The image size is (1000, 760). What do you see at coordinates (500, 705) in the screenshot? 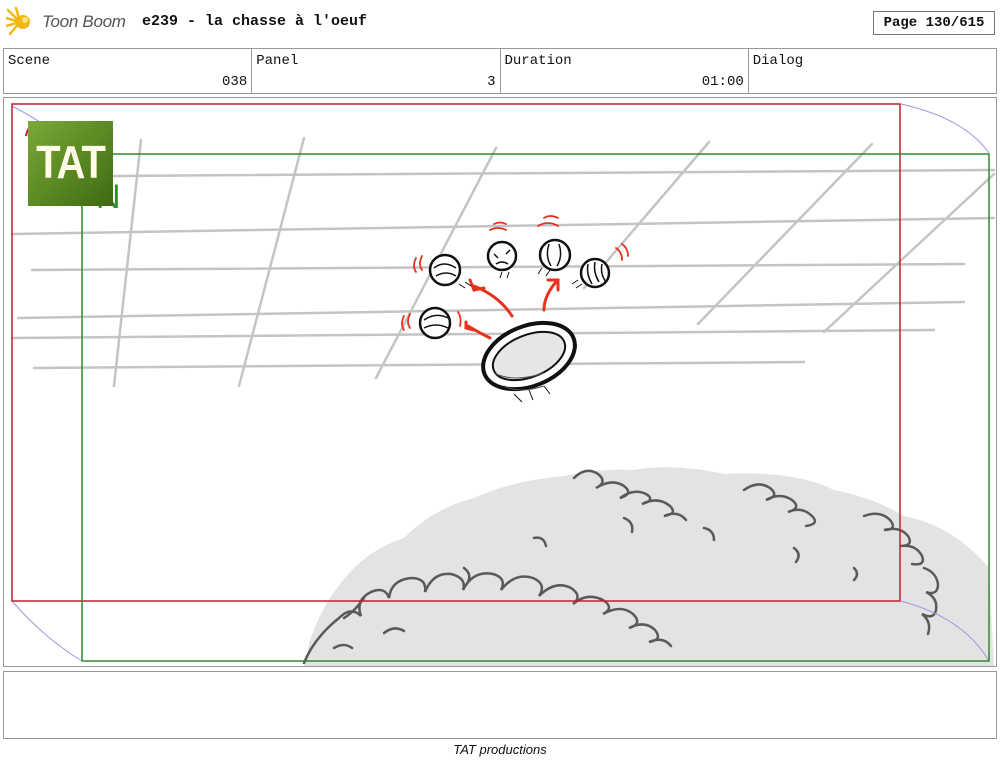
I see `panel-notes-area` at bounding box center [500, 705].